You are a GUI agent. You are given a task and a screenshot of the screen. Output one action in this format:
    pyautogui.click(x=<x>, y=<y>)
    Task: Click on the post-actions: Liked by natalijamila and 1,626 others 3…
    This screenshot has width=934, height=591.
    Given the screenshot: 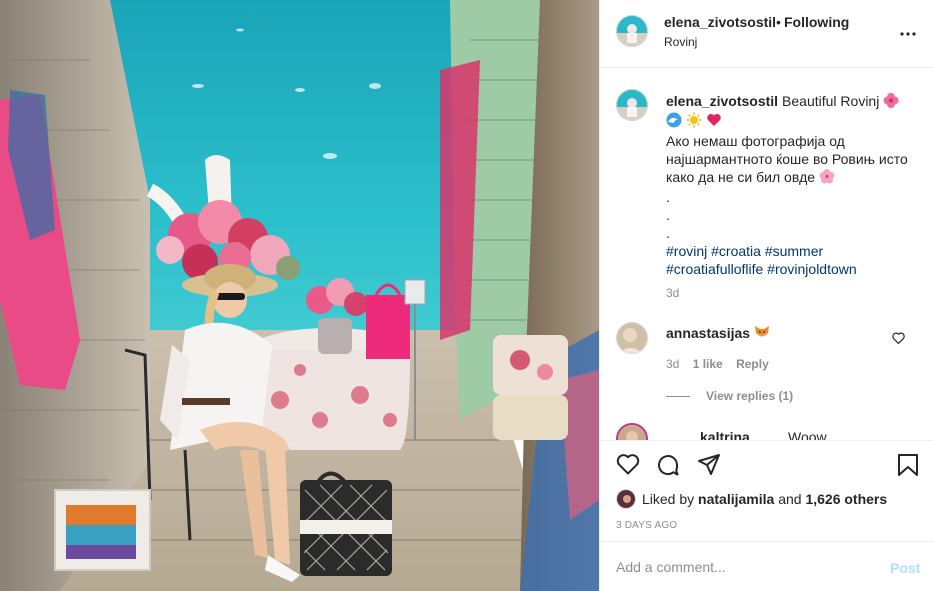 What is the action you would take?
    pyautogui.click(x=767, y=490)
    